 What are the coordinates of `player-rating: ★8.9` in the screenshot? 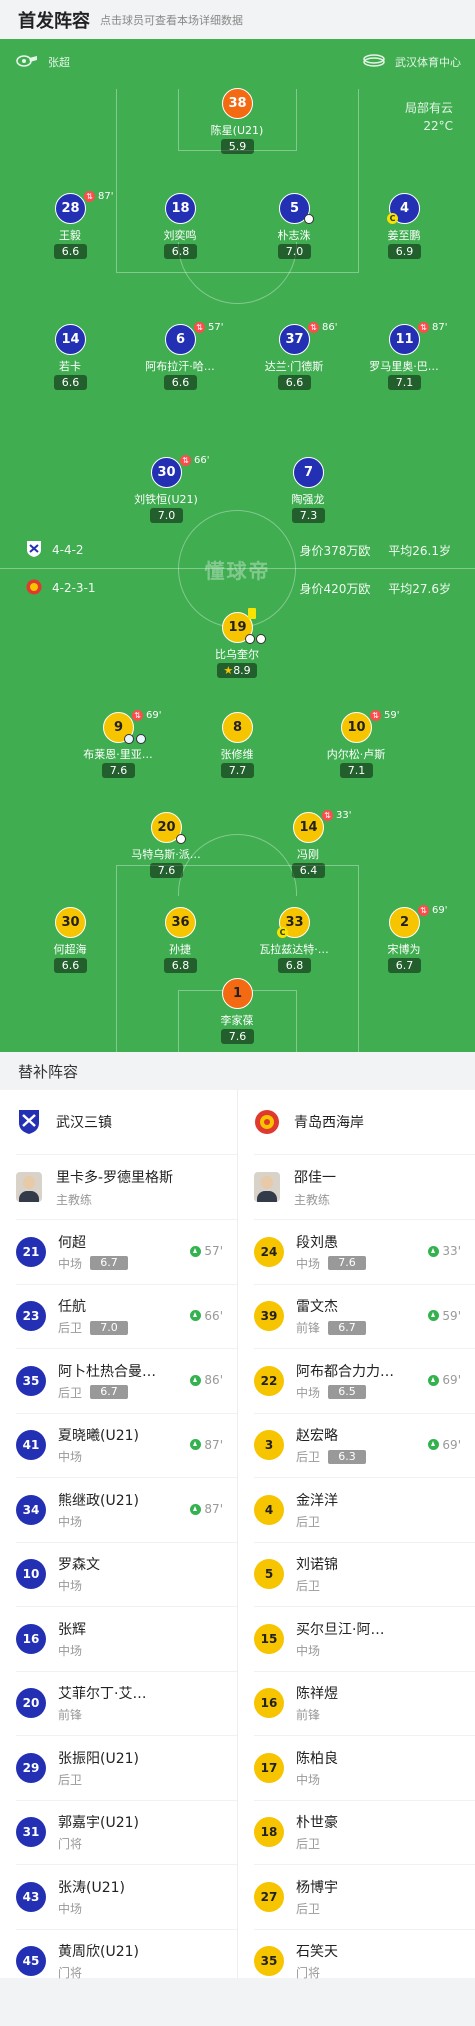 It's located at (237, 670).